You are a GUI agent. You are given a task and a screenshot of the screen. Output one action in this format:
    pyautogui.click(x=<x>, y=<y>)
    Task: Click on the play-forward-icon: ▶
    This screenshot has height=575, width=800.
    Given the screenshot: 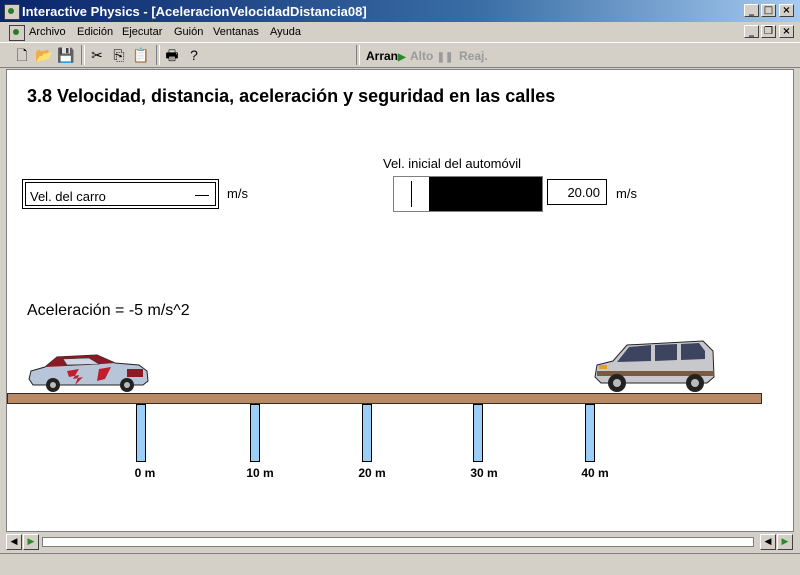 What is the action you would take?
    pyautogui.click(x=31, y=542)
    